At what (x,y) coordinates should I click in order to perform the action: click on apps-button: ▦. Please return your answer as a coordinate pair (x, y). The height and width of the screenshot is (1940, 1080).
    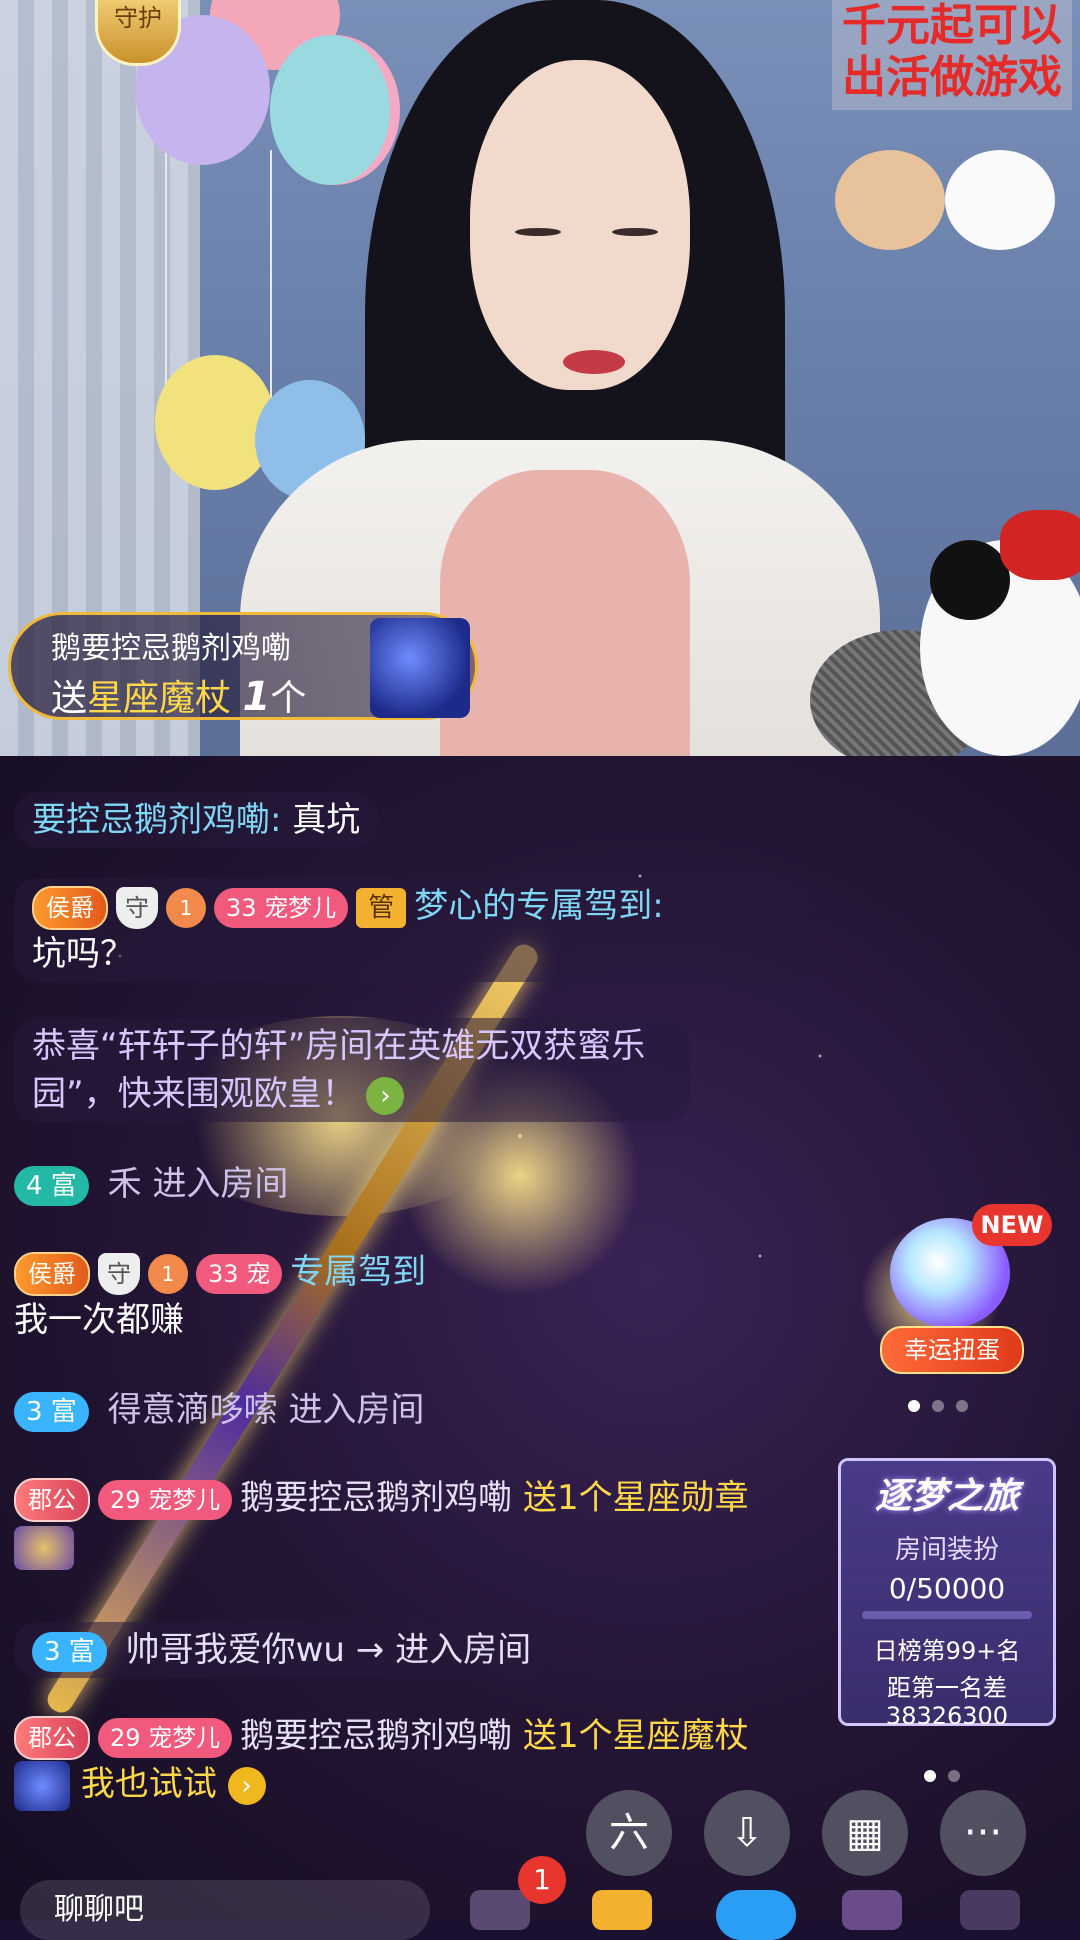
    Looking at the image, I should click on (865, 1833).